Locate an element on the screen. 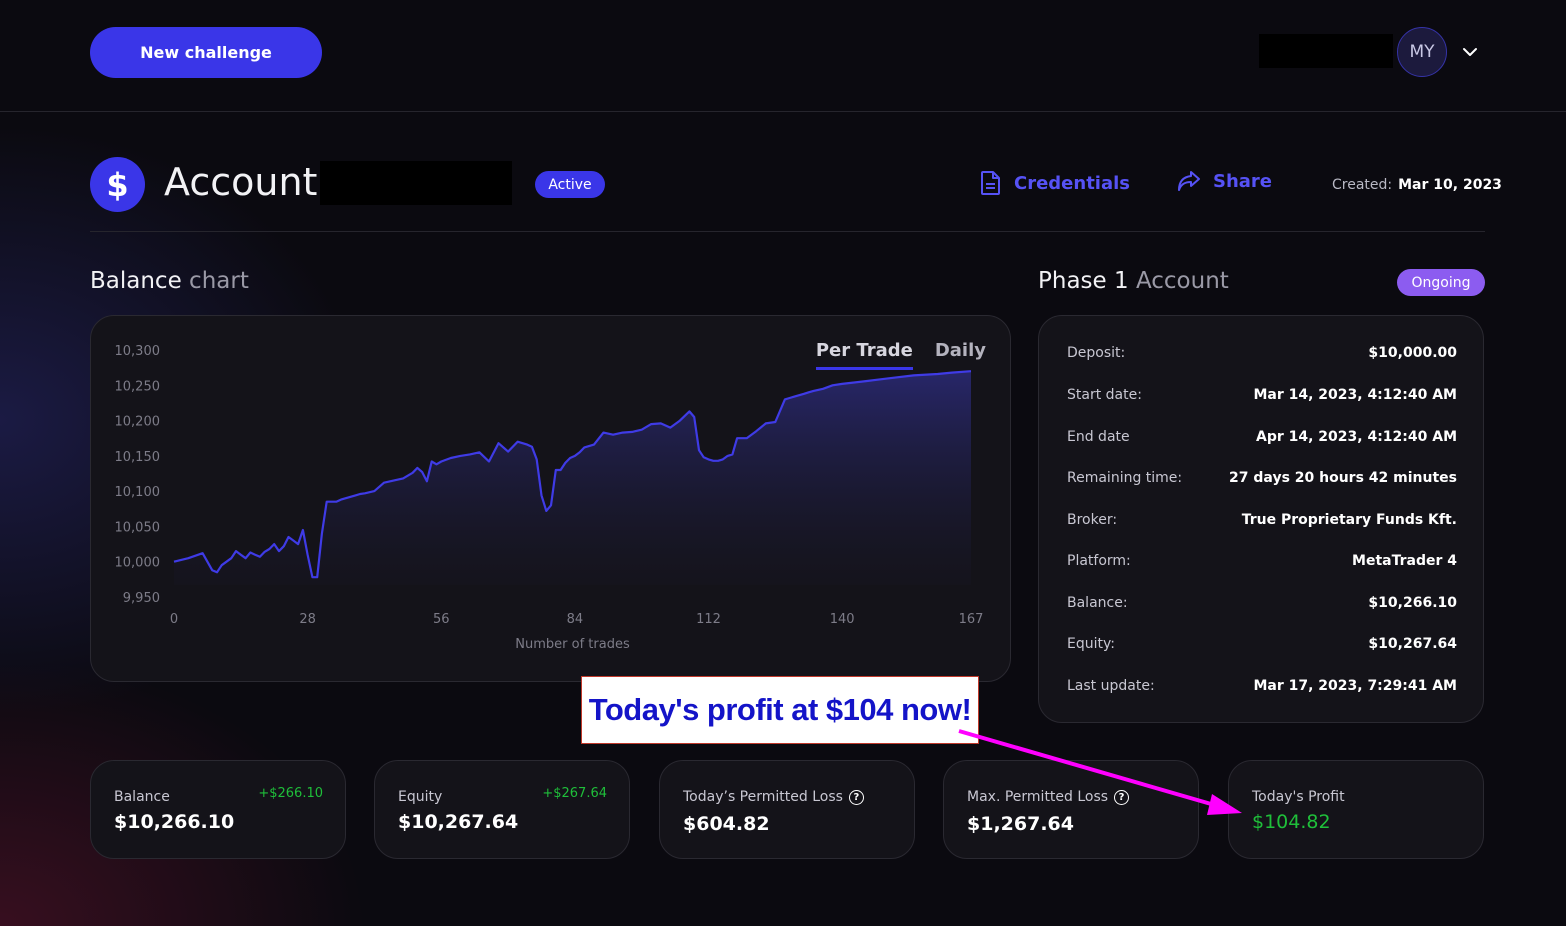  phase-title-bold: Phase 1 is located at coordinates (1083, 281).